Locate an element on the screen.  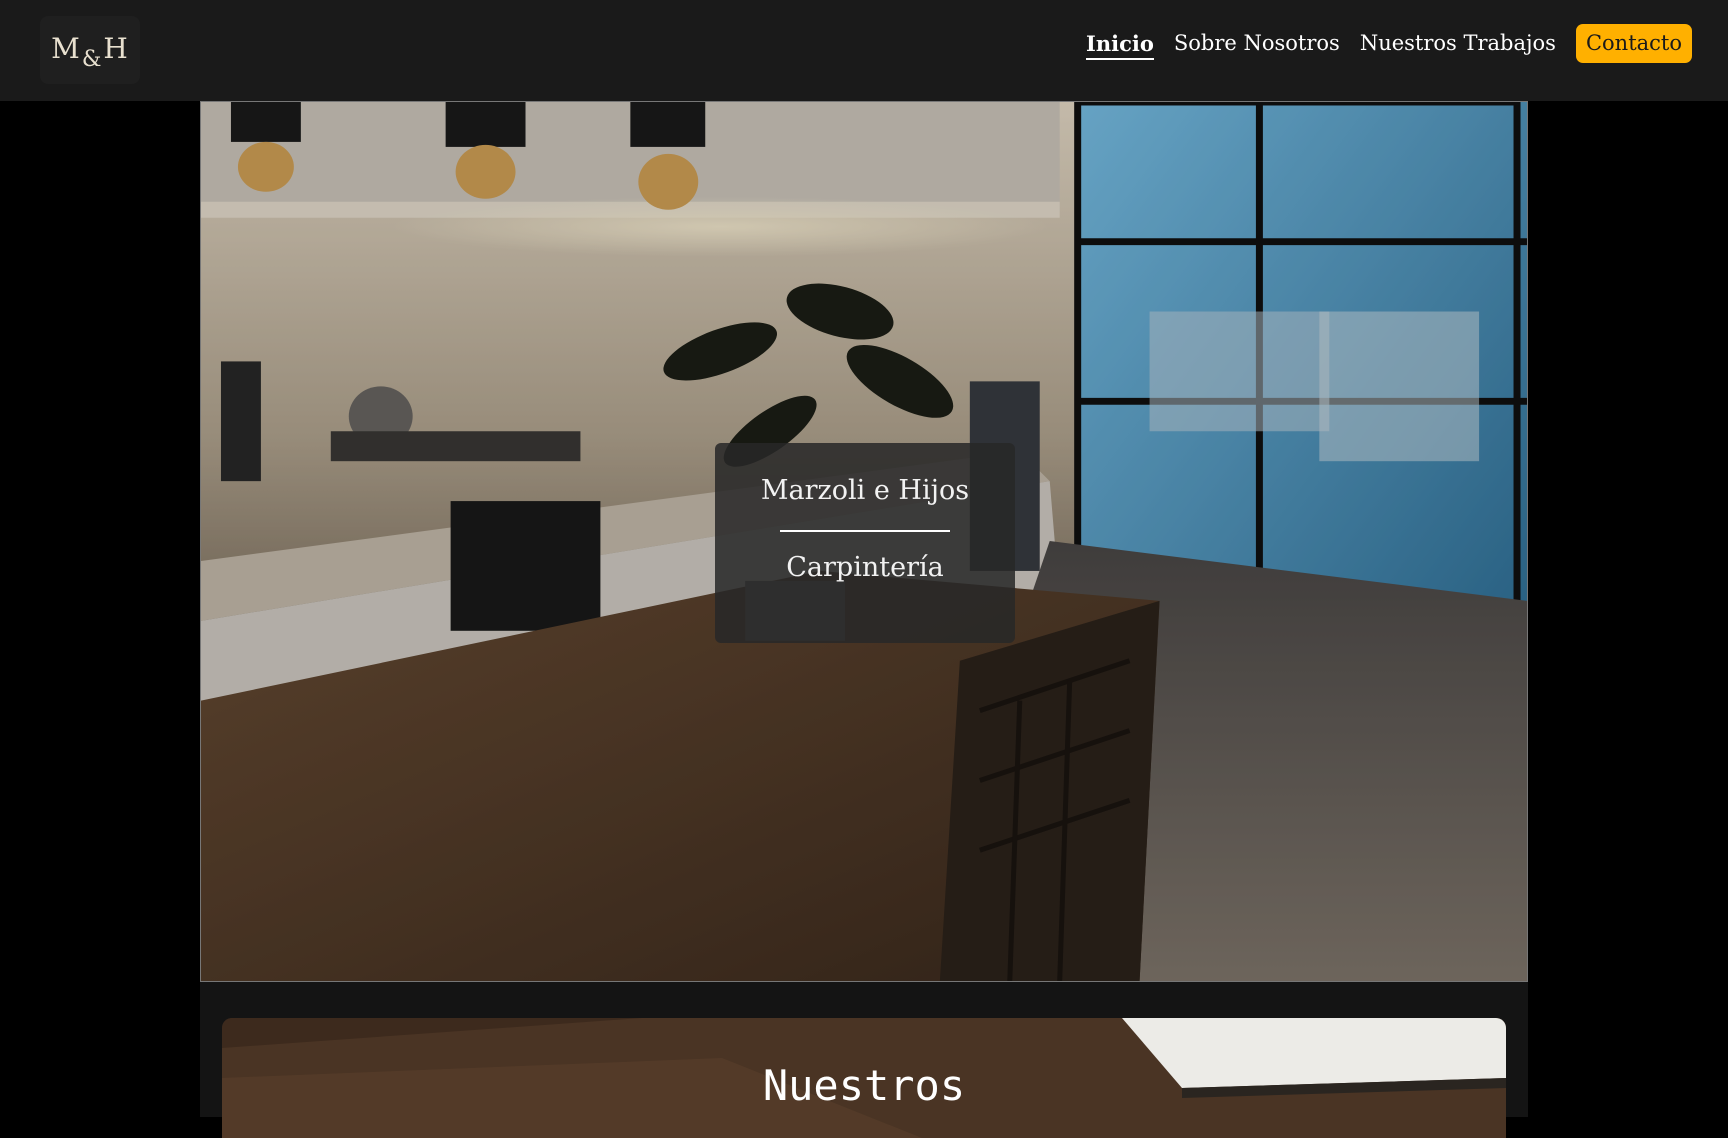
hero-subtitle: Carpintería is located at coordinates (865, 567).